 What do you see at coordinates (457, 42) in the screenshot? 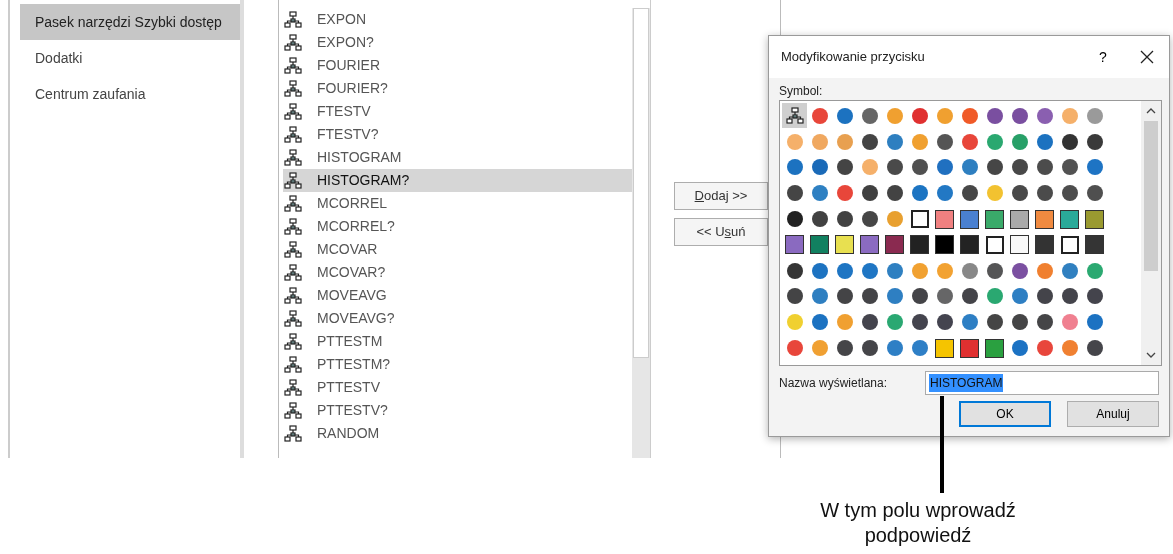
I see `command-item: EXPON?` at bounding box center [457, 42].